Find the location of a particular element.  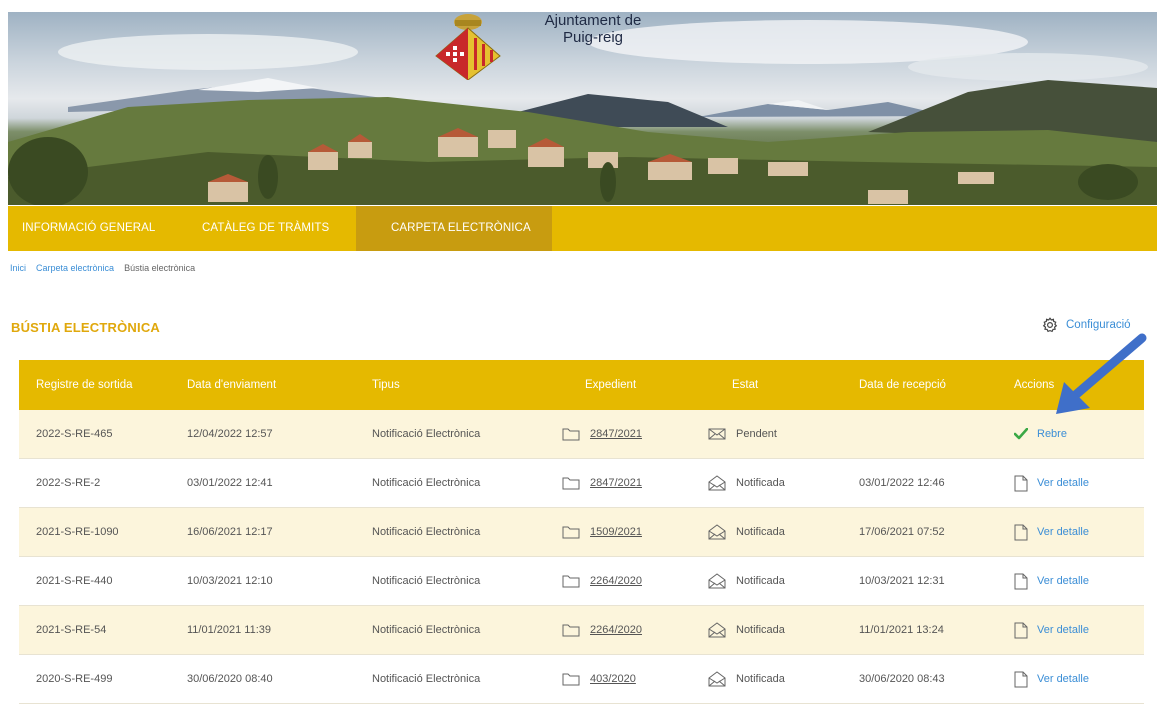

cell-data-enviament: 10/03/2021 12:10 is located at coordinates (230, 581).